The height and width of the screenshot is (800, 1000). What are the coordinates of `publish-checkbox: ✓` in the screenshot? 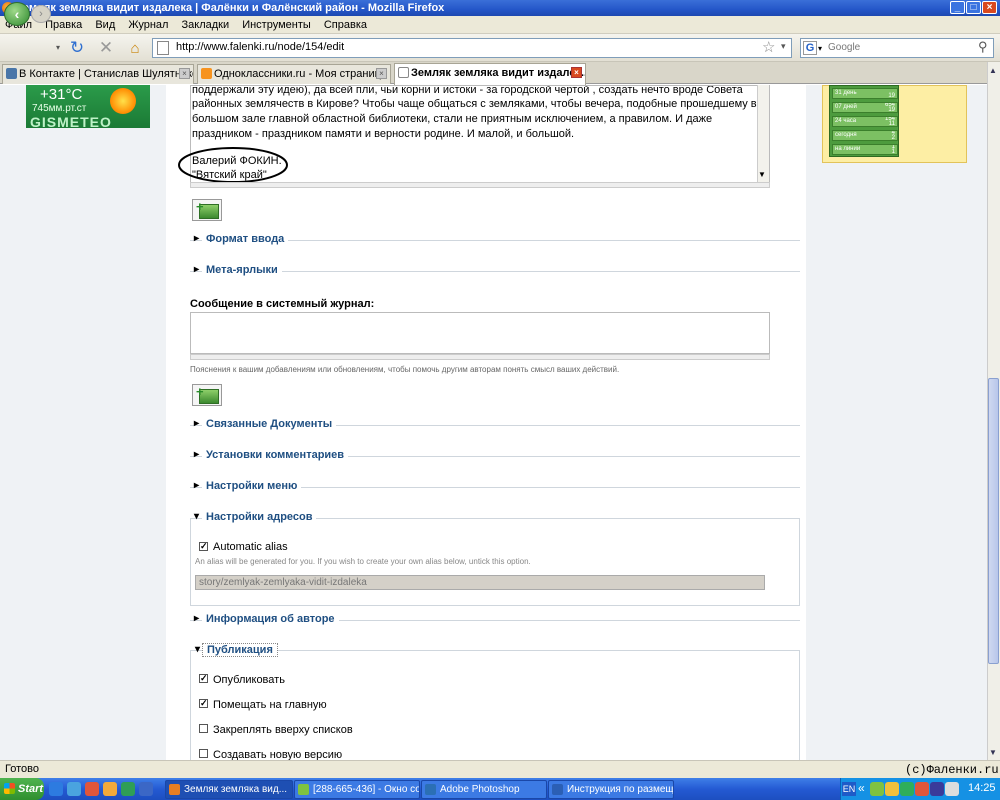 It's located at (203, 678).